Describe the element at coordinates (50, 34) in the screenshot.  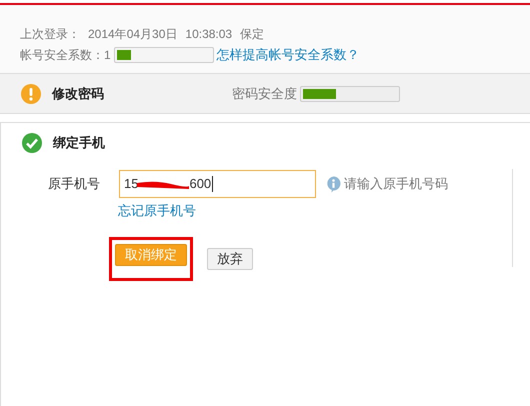
I see `last-login-label: 上次登录：` at that location.